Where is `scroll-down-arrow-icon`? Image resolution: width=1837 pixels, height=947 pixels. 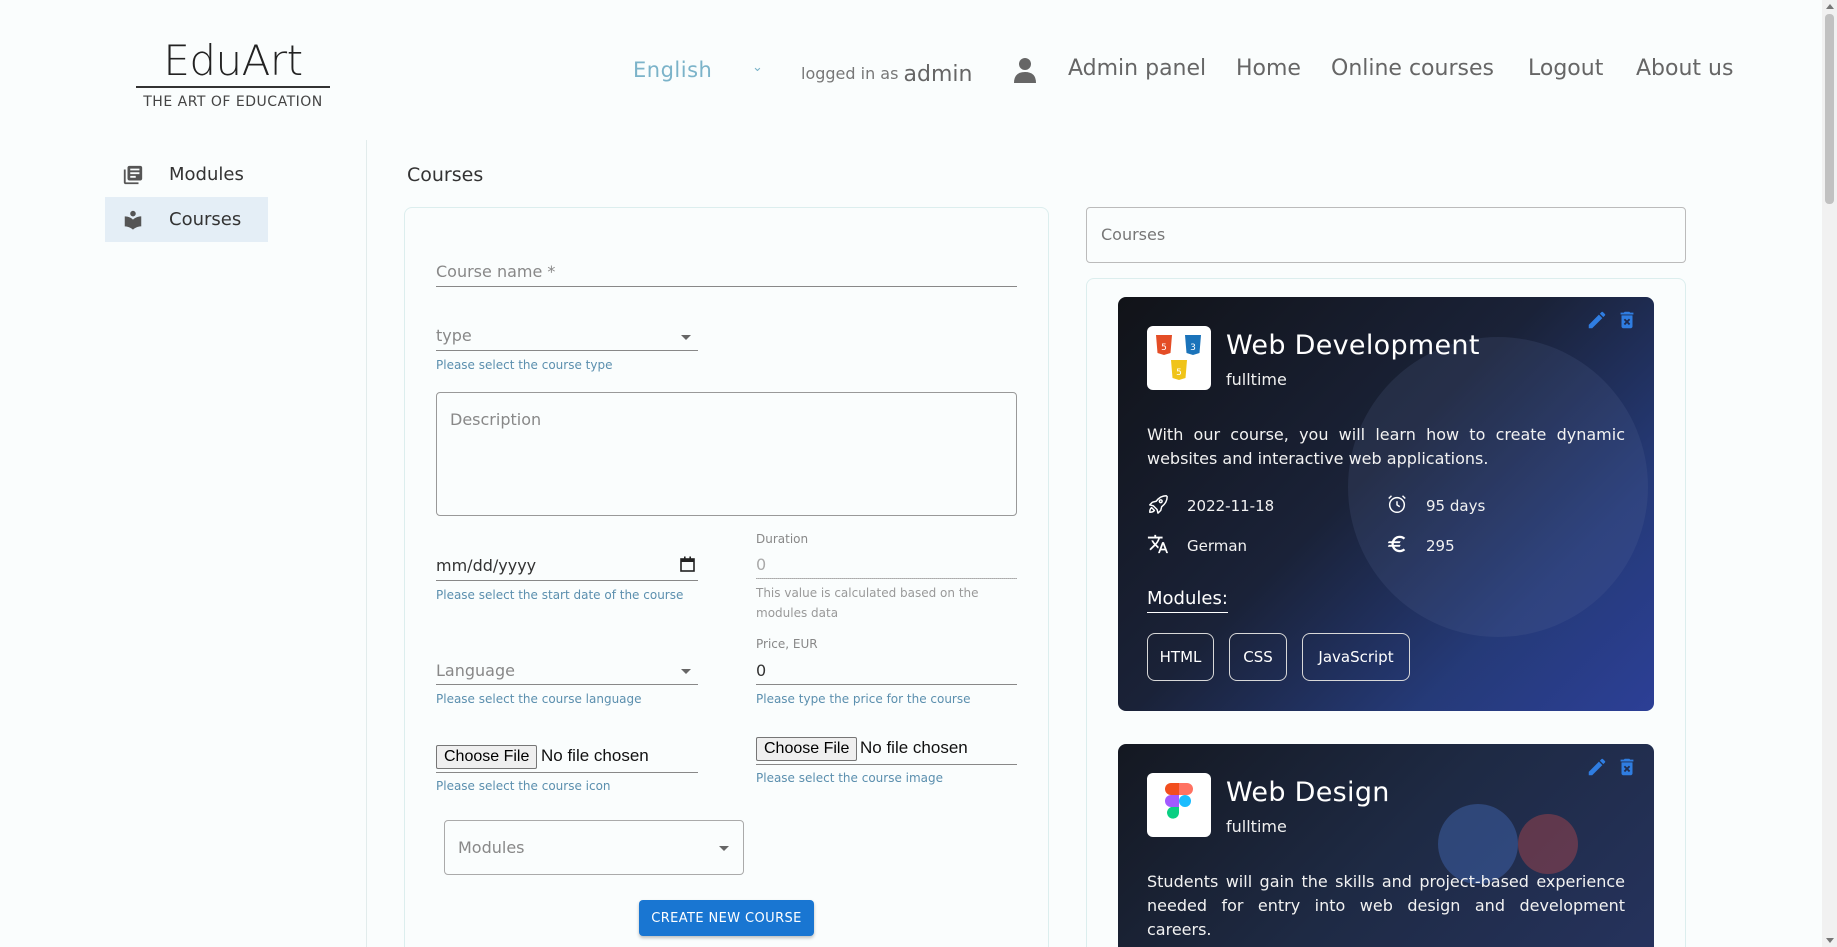
scroll-down-arrow-icon is located at coordinates (1830, 940).